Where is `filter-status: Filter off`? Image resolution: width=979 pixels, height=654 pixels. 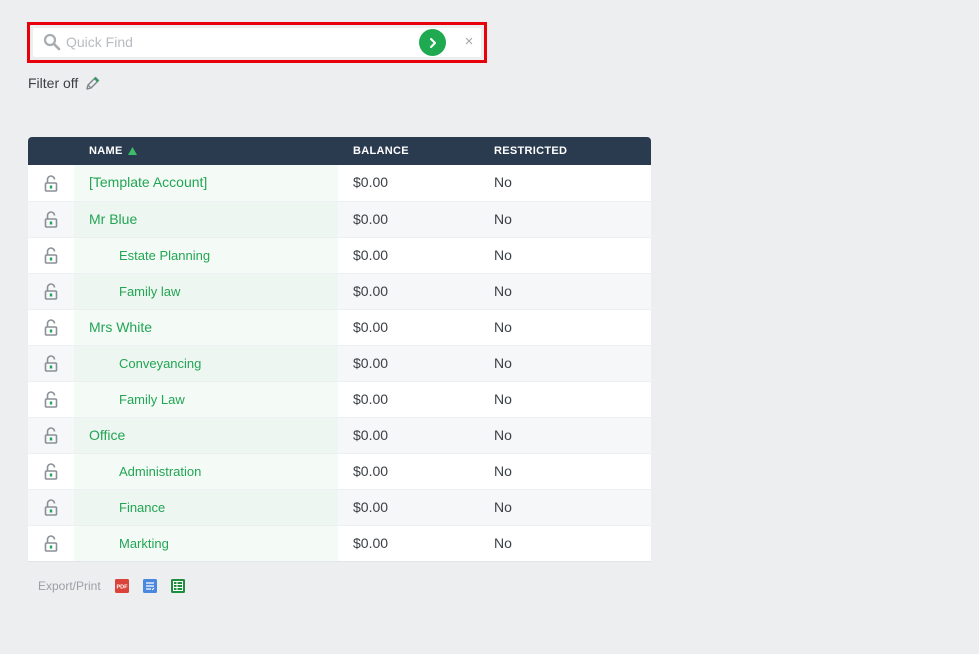
filter-status: Filter off is located at coordinates (64, 83).